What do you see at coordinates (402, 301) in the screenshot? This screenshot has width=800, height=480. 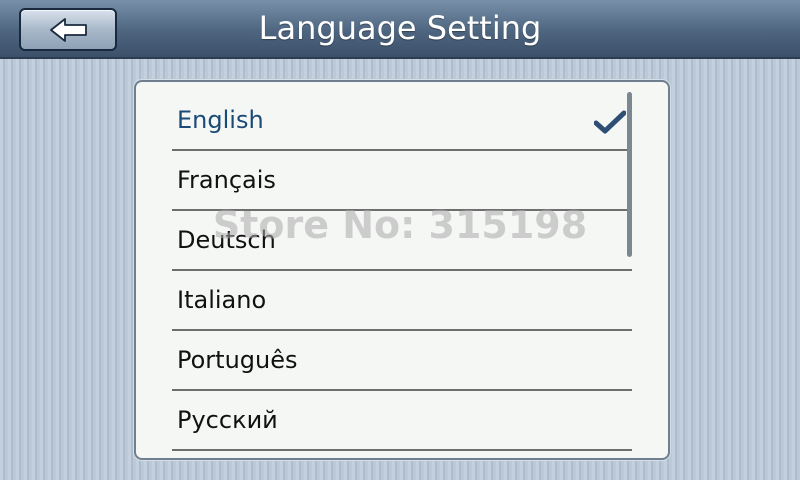 I see `language-item-italiano: Italiano` at bounding box center [402, 301].